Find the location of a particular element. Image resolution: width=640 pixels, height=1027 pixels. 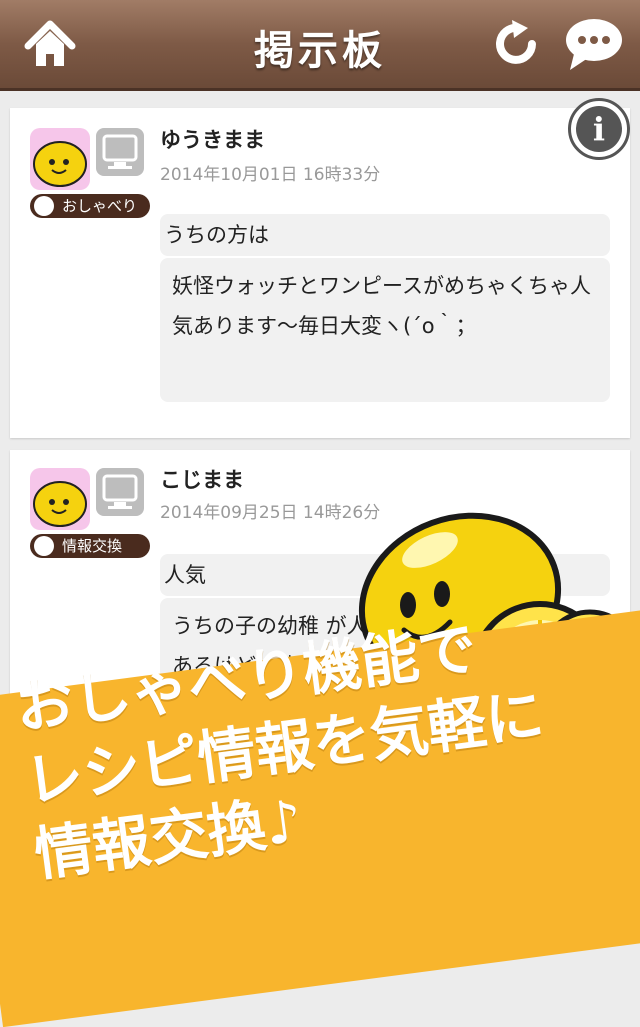

post-subject: うちの方は is located at coordinates (385, 235).